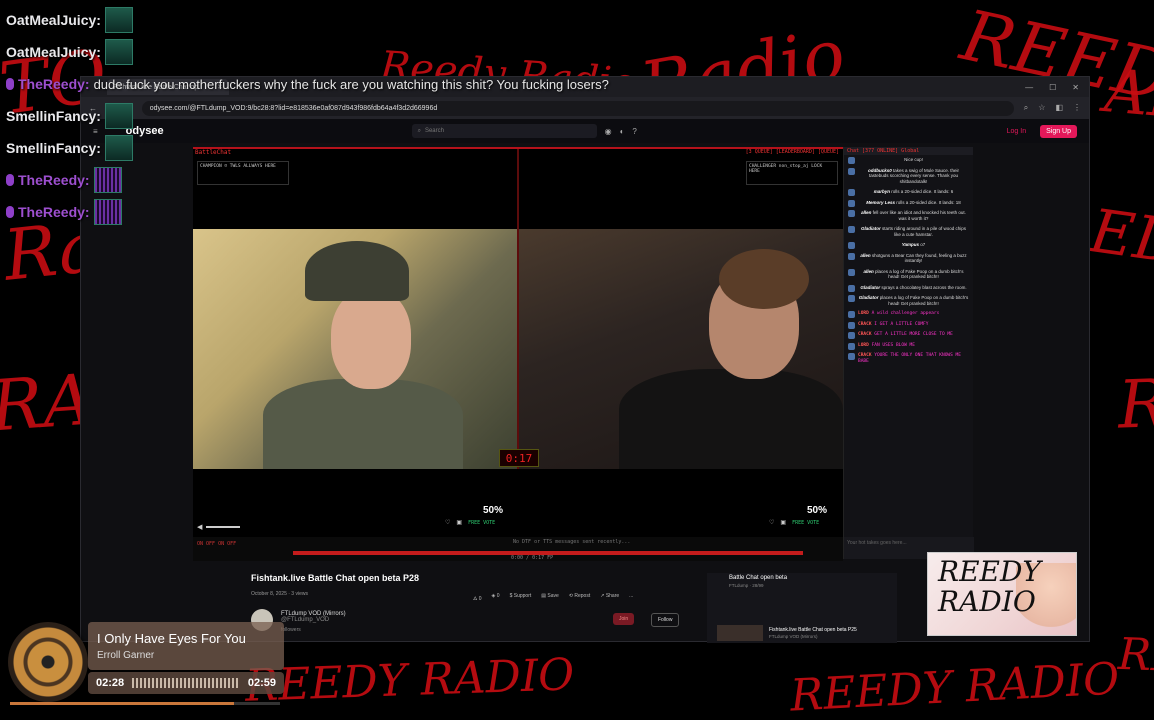 This screenshot has height=720, width=1154. I want to click on left-vote-controls: ♡ ▣ FREE VOTE, so click(470, 523).